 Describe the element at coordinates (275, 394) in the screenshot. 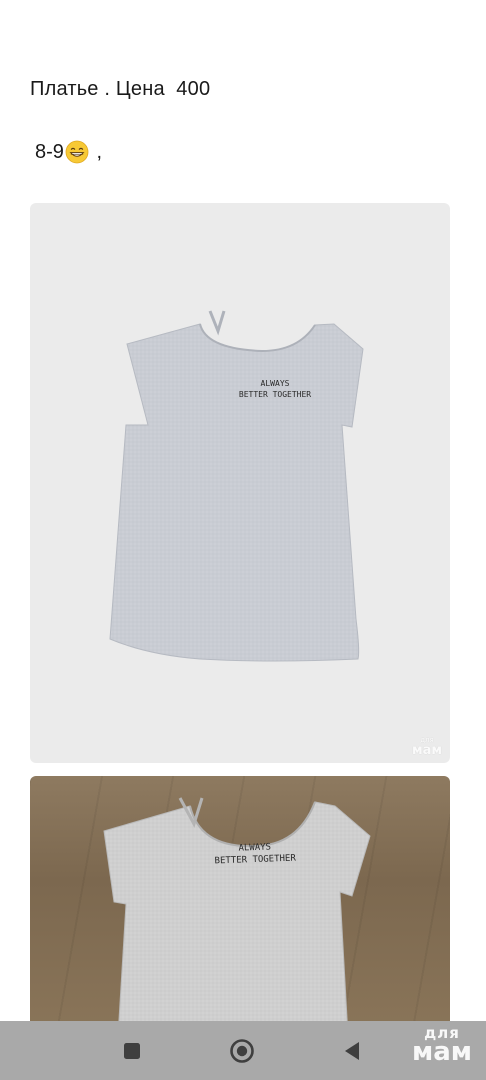

I see `print-line-2: BETTER TOGETHER` at that location.